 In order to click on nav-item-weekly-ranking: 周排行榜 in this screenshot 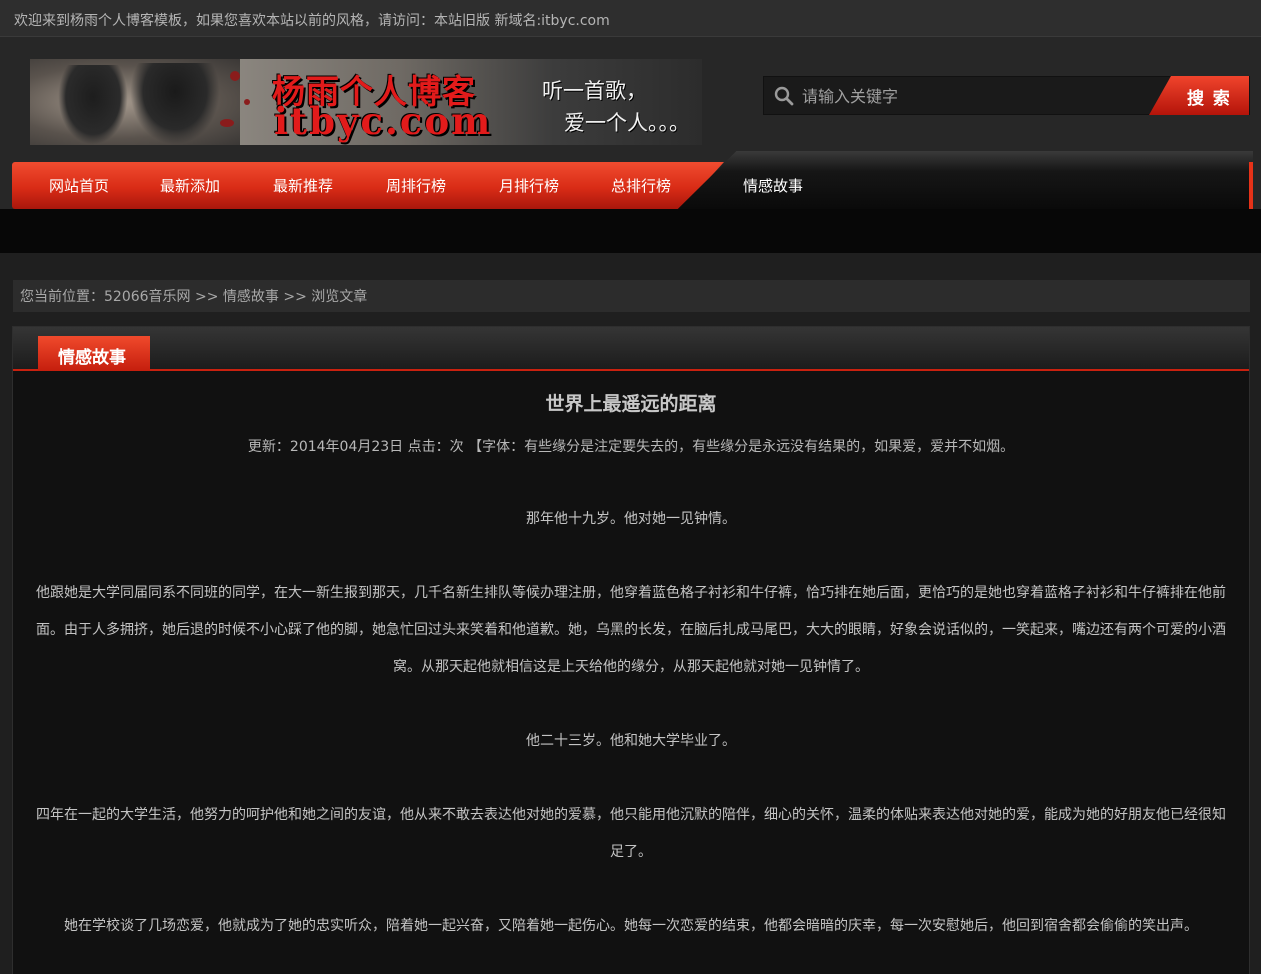, I will do `click(416, 185)`.